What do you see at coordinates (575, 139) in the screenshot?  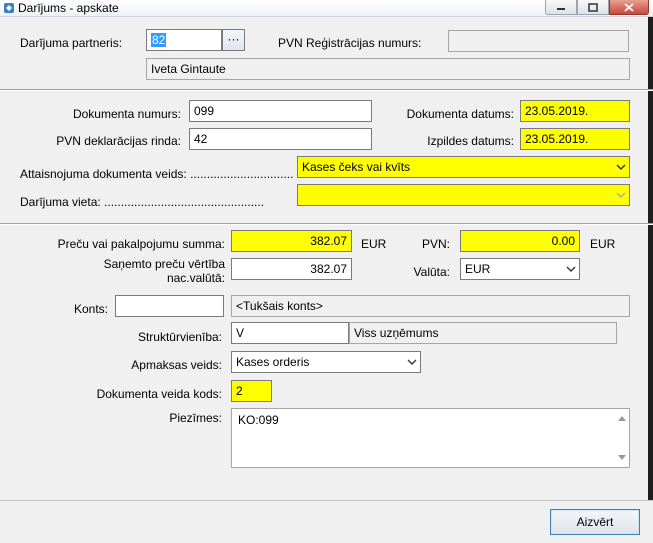 I see `exec-date-input: 23.05.2019.` at bounding box center [575, 139].